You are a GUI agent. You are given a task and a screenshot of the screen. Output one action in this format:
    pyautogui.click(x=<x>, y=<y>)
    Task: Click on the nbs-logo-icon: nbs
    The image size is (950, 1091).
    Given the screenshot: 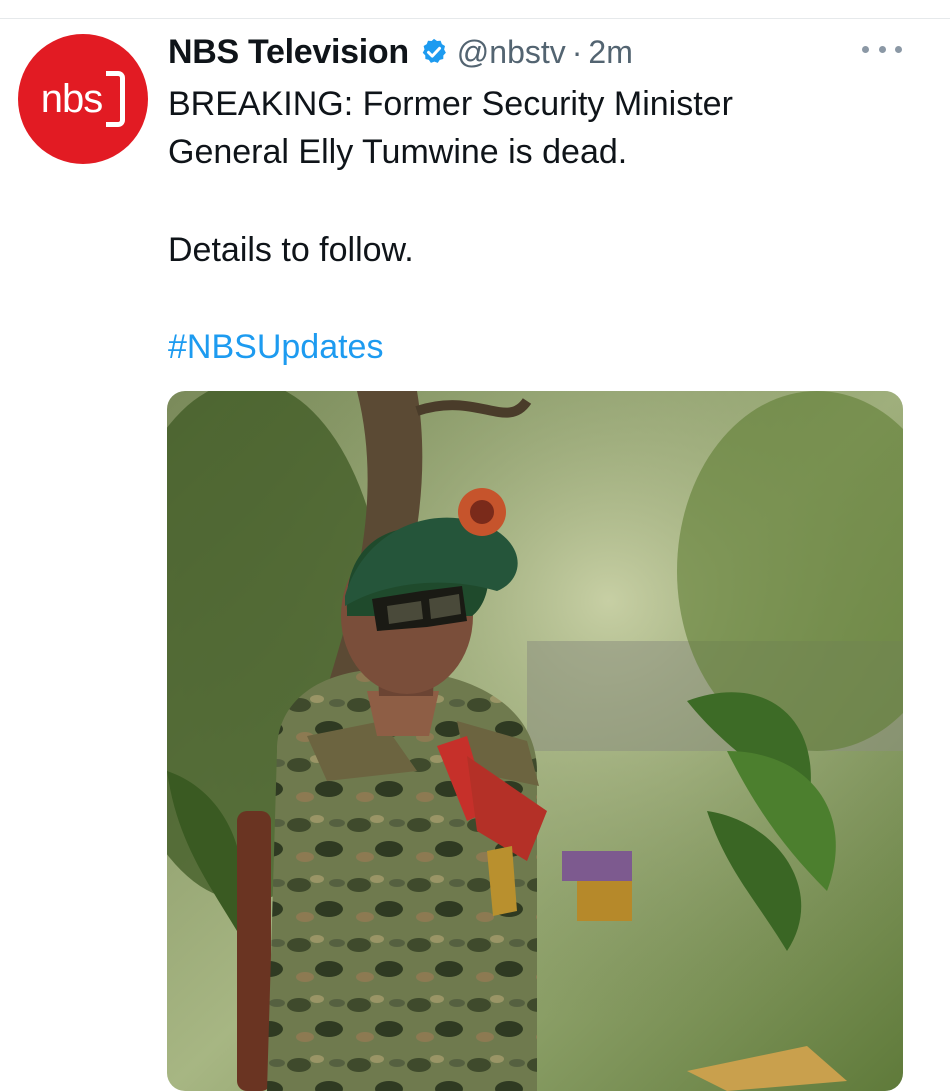 What is the action you would take?
    pyautogui.click(x=83, y=99)
    